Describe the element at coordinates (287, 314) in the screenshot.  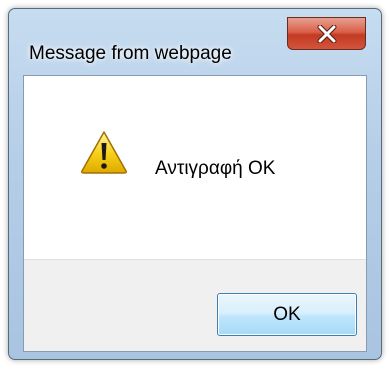
I see `ok-button: OK` at that location.